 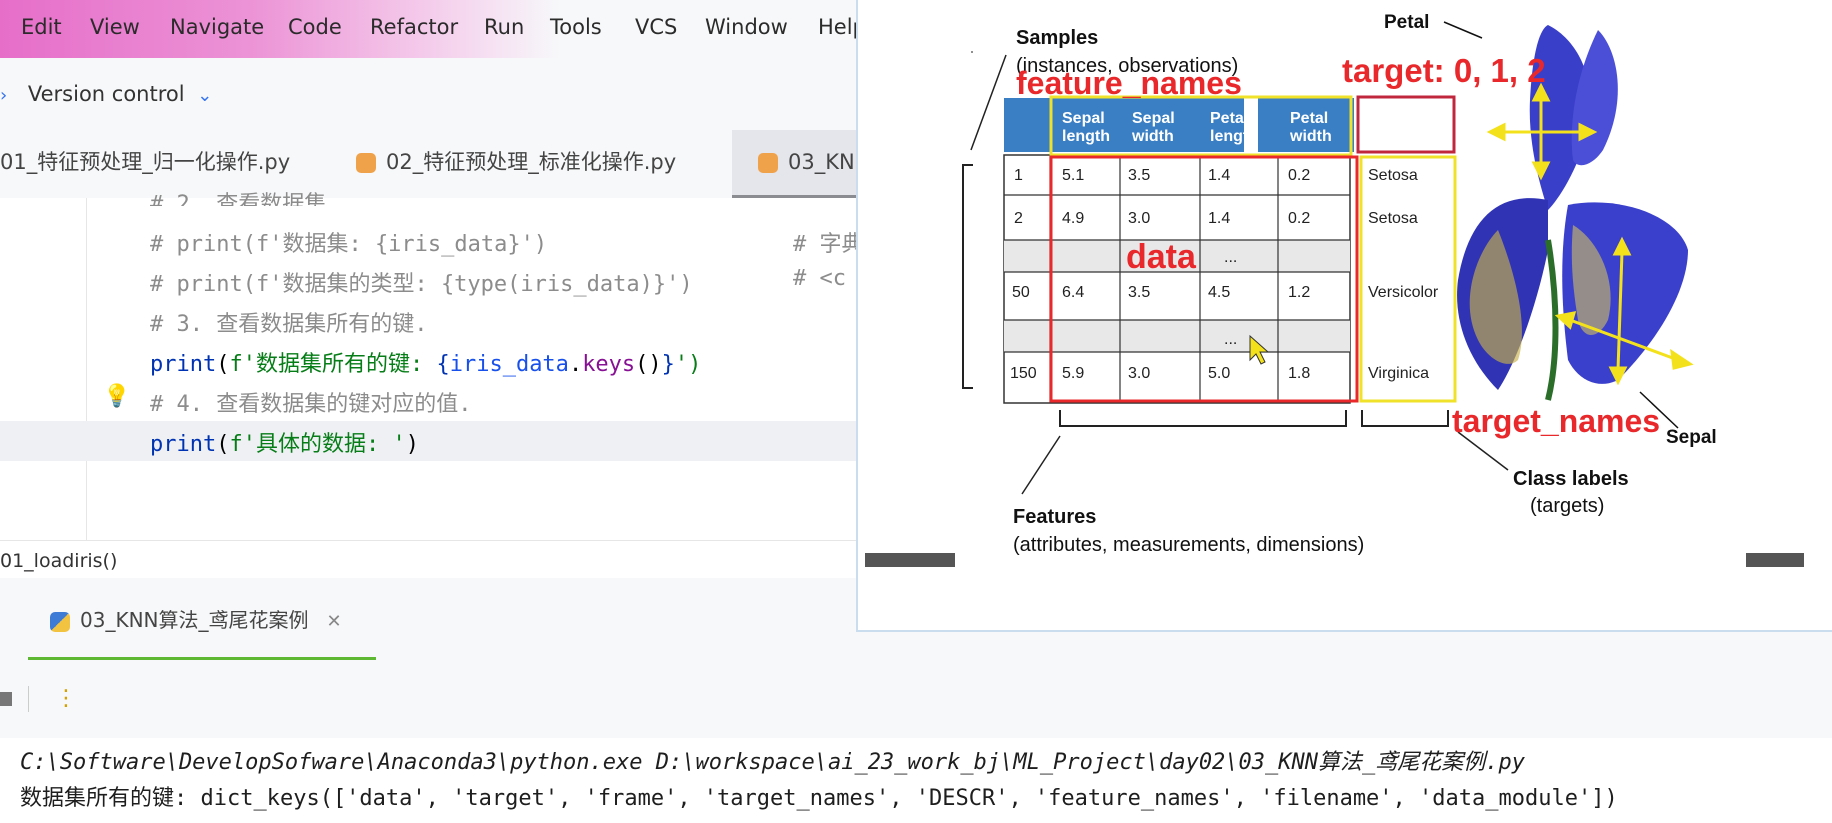 I want to click on menu-navigate: Navigate, so click(x=217, y=27).